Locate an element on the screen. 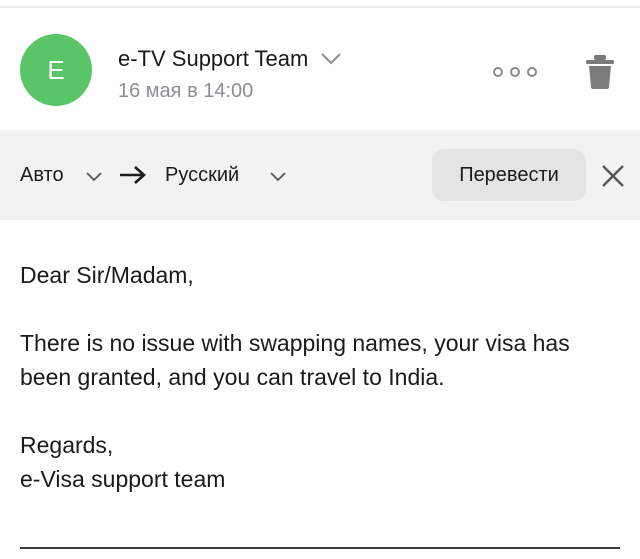 Image resolution: width=640 pixels, height=559 pixels. more-icon is located at coordinates (515, 72).